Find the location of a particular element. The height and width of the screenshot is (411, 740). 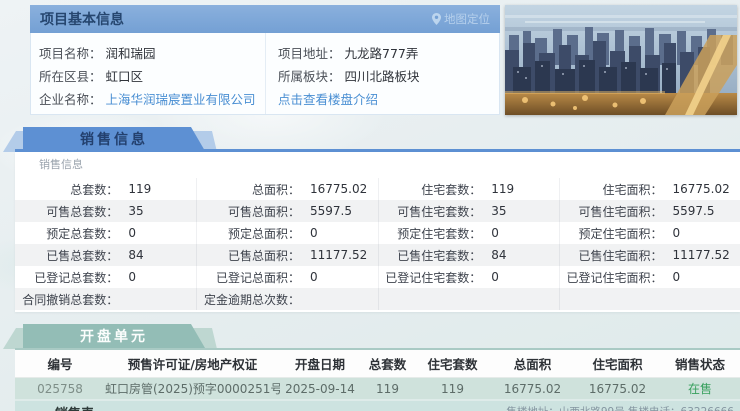

sales-label: 已登记总面积： is located at coordinates (257, 277).